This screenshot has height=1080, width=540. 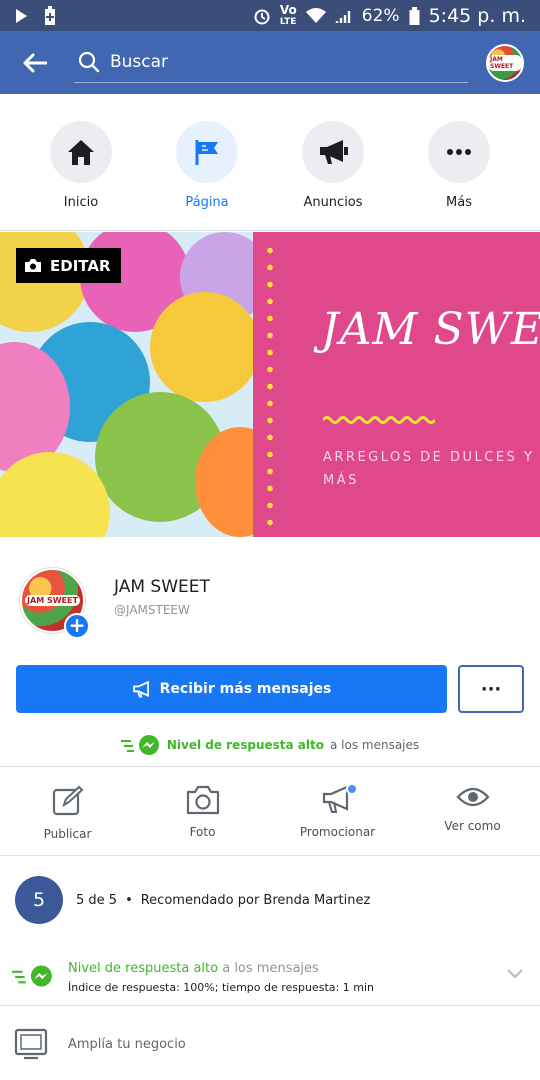 What do you see at coordinates (68, 265) in the screenshot?
I see `edit-cover-button: EDITAR` at bounding box center [68, 265].